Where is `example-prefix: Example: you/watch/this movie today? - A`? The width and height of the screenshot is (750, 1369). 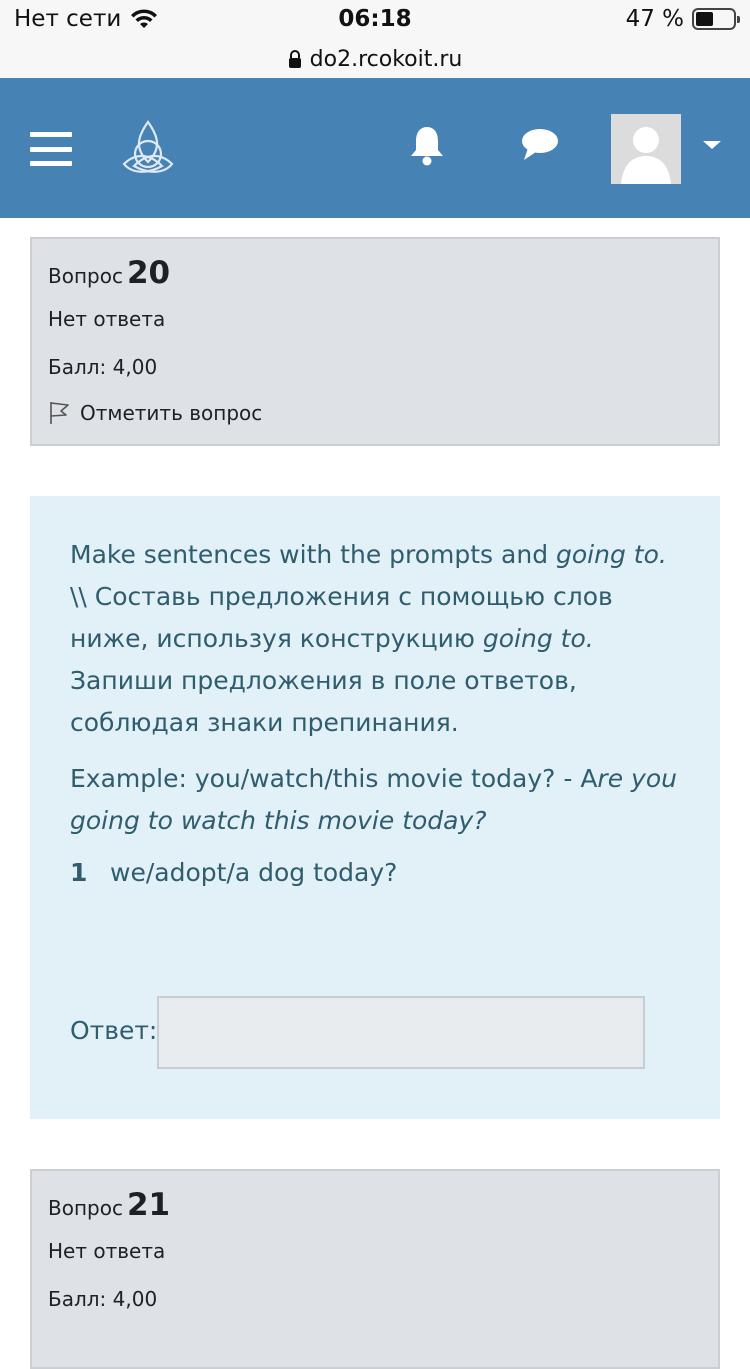 example-prefix: Example: you/watch/this movie today? - A is located at coordinates (334, 778).